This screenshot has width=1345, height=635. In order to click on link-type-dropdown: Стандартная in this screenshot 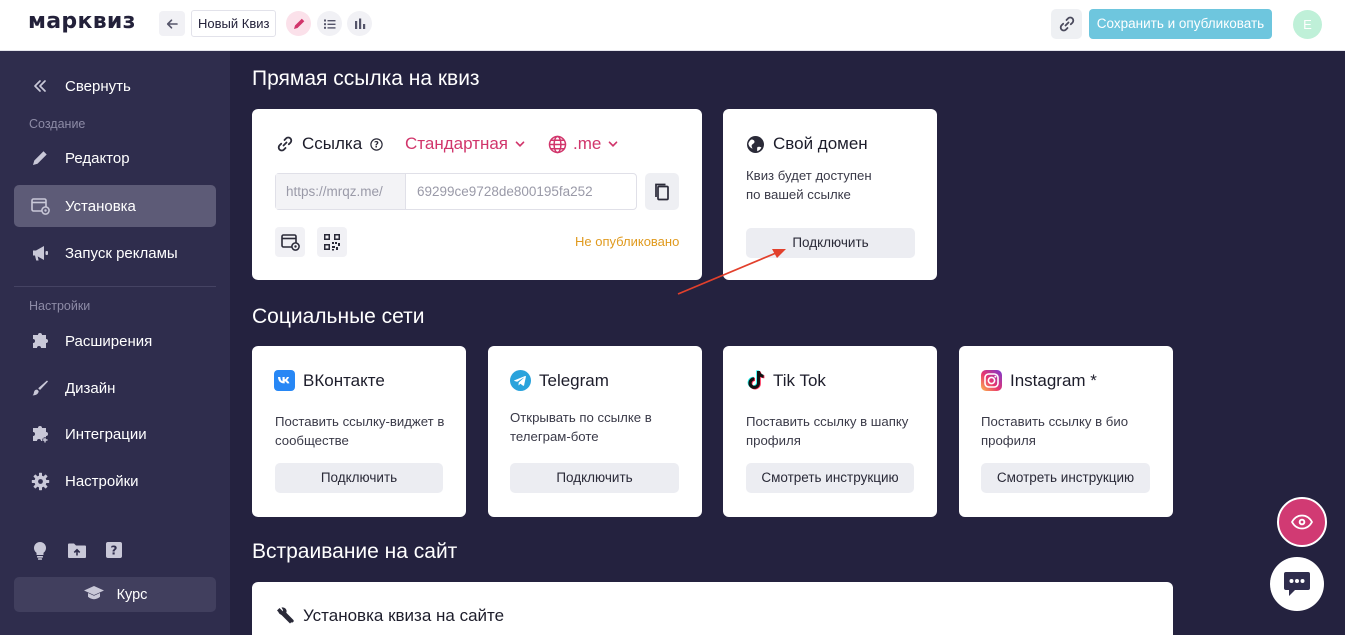, I will do `click(465, 144)`.